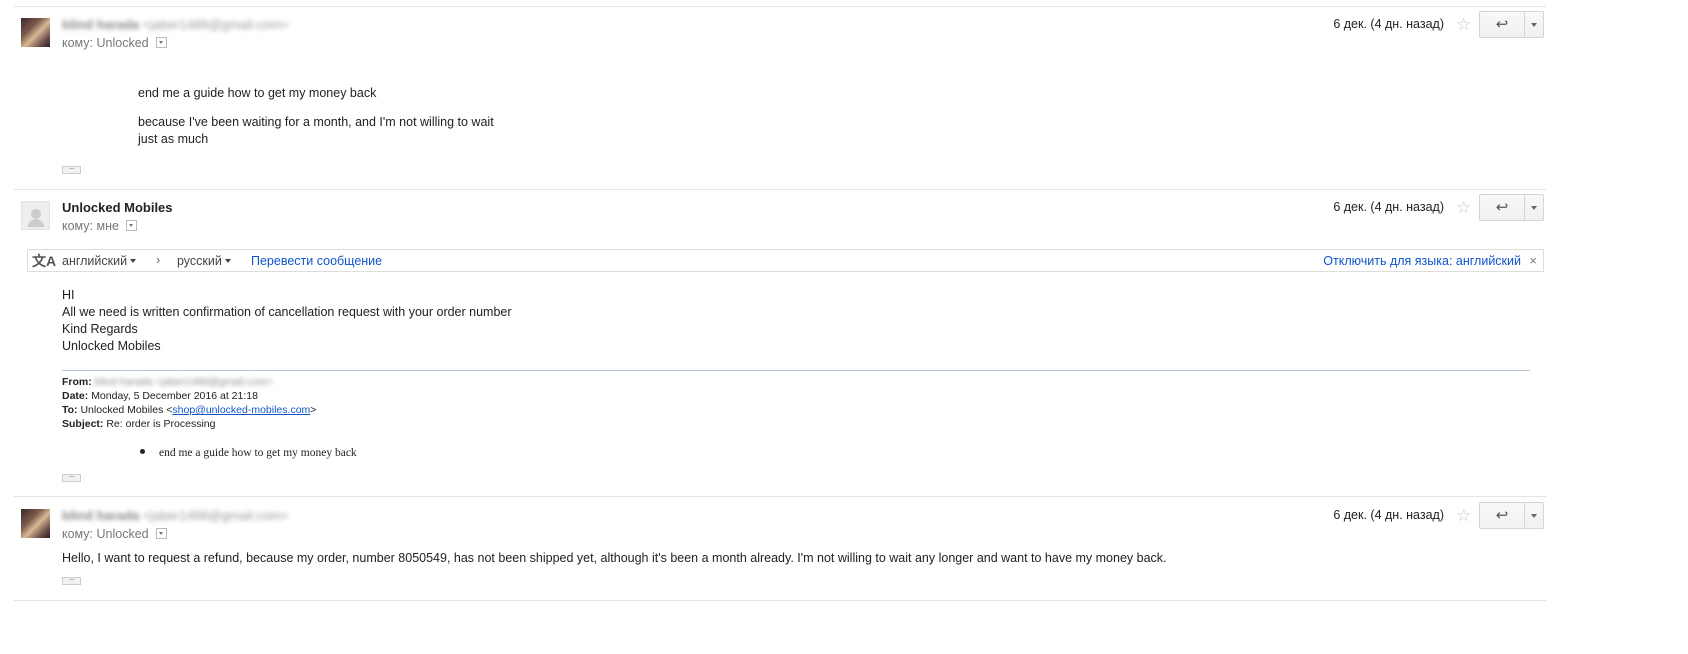 Image resolution: width=1688 pixels, height=654 pixels. I want to click on quote-divider, so click(796, 370).